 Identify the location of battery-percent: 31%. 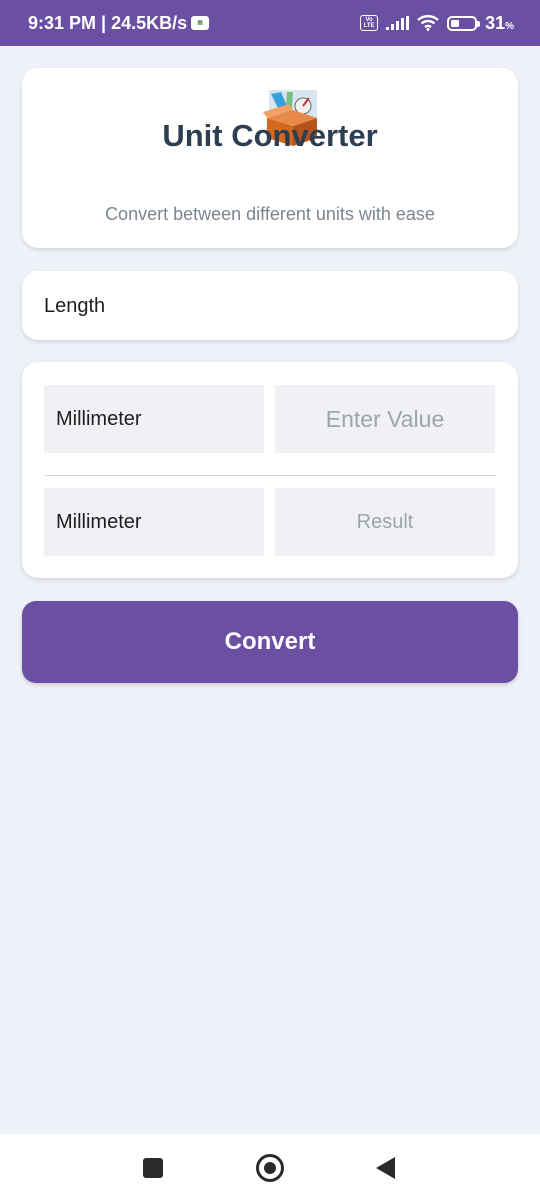
(499, 22).